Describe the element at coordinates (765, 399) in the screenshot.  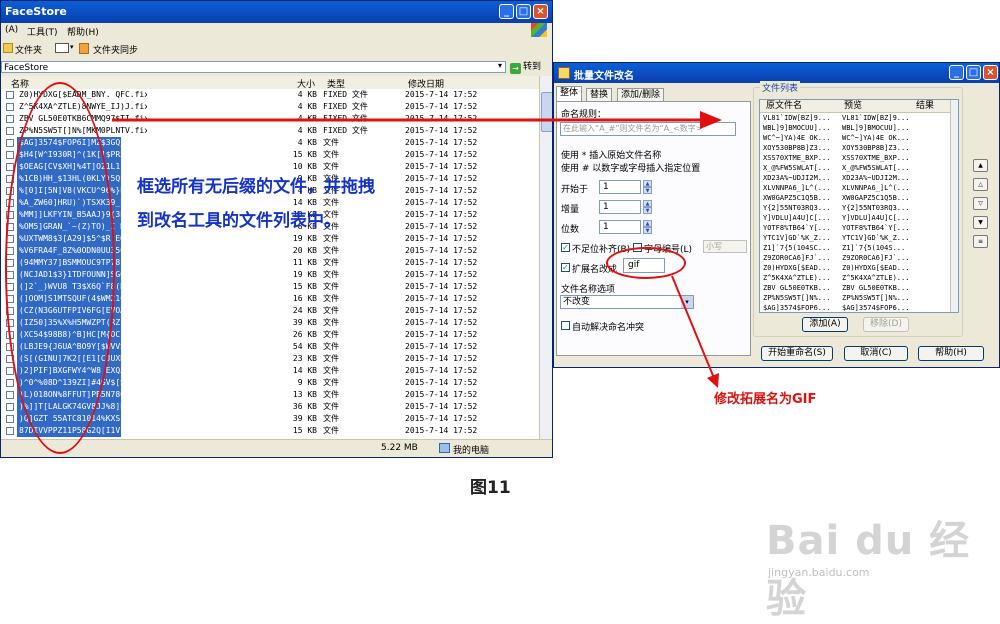
I see `extension-instruction: 修改拓展名为GIF` at that location.